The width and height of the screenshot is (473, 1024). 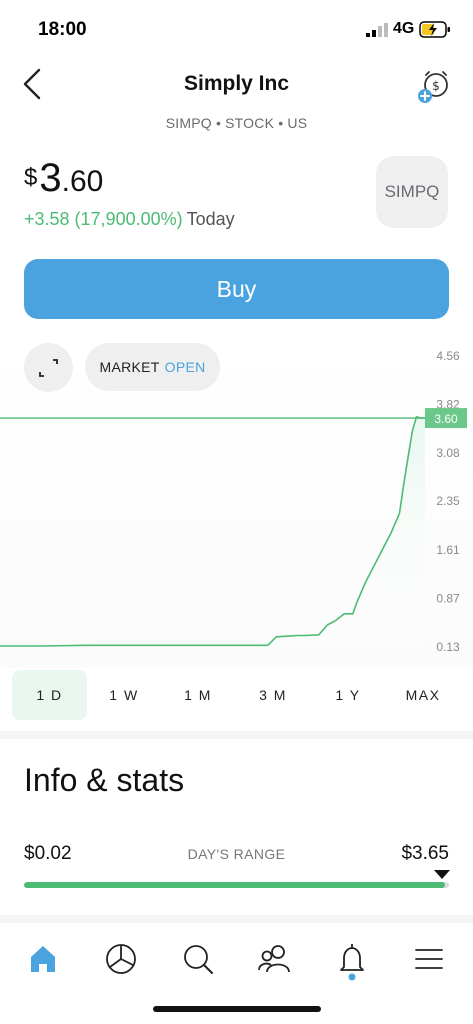 I want to click on range-1w: 1 W, so click(x=124, y=695).